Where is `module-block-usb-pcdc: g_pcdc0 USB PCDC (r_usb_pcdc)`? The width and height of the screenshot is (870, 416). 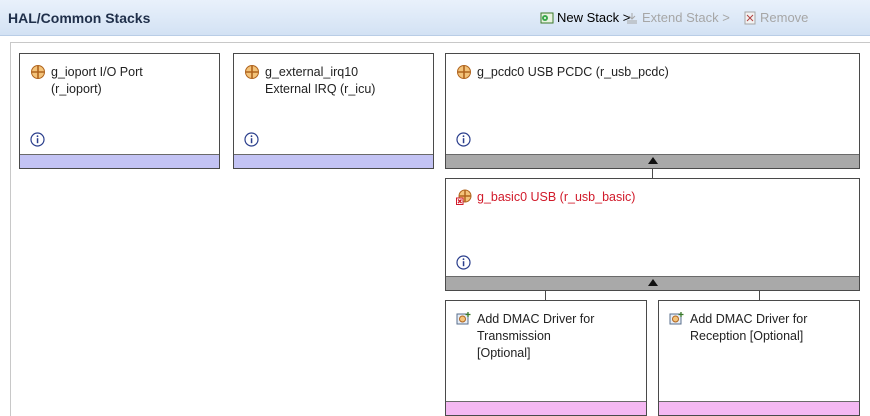 module-block-usb-pcdc: g_pcdc0 USB PCDC (r_usb_pcdc) is located at coordinates (652, 111).